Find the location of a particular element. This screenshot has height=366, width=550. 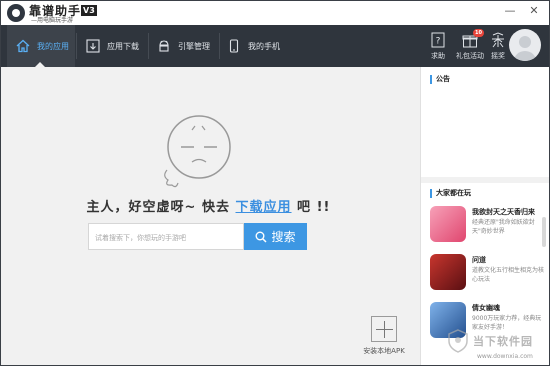

download-app-link: 下载应用 is located at coordinates (264, 207).